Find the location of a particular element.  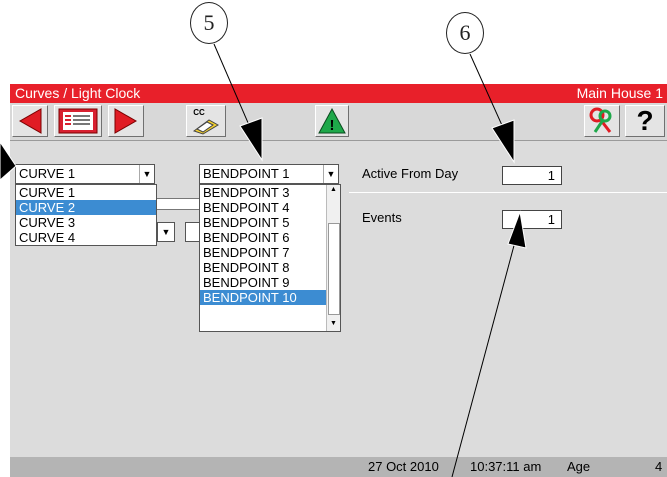

curve-arrowhead is located at coordinates (8, 161).